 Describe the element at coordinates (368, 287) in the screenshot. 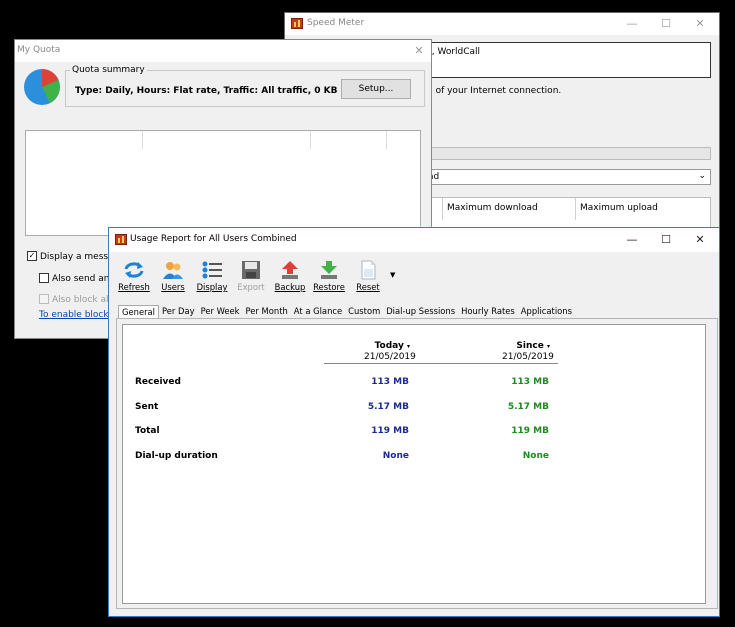

I see `reset-label: Reset` at that location.